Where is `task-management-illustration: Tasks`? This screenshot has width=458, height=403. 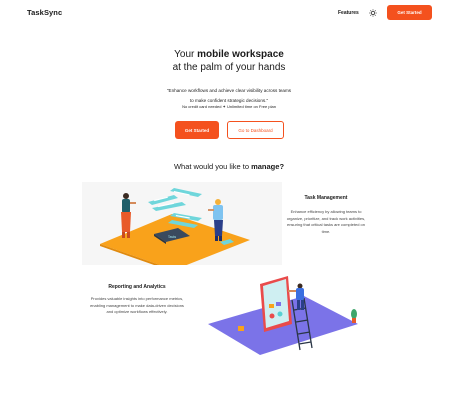
task-management-illustration: Tasks is located at coordinates (182, 223).